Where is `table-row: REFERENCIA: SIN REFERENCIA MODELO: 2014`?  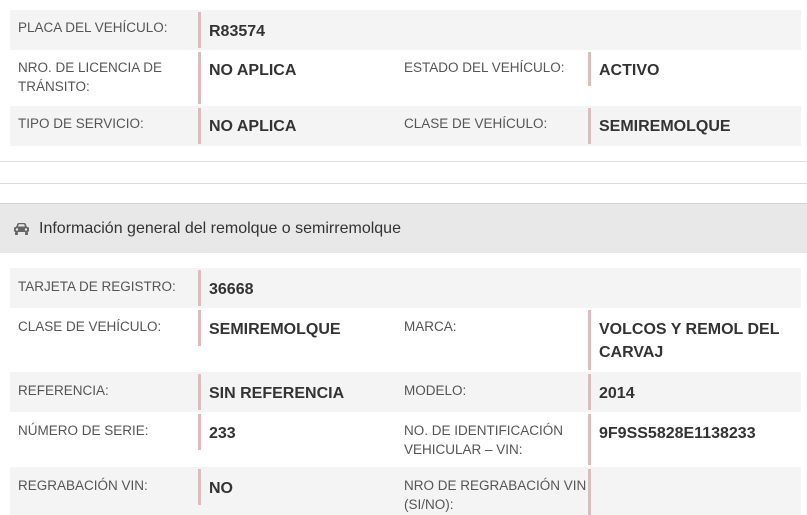 table-row: REFERENCIA: SIN REFERENCIA MODELO: 2014 is located at coordinates (405, 392).